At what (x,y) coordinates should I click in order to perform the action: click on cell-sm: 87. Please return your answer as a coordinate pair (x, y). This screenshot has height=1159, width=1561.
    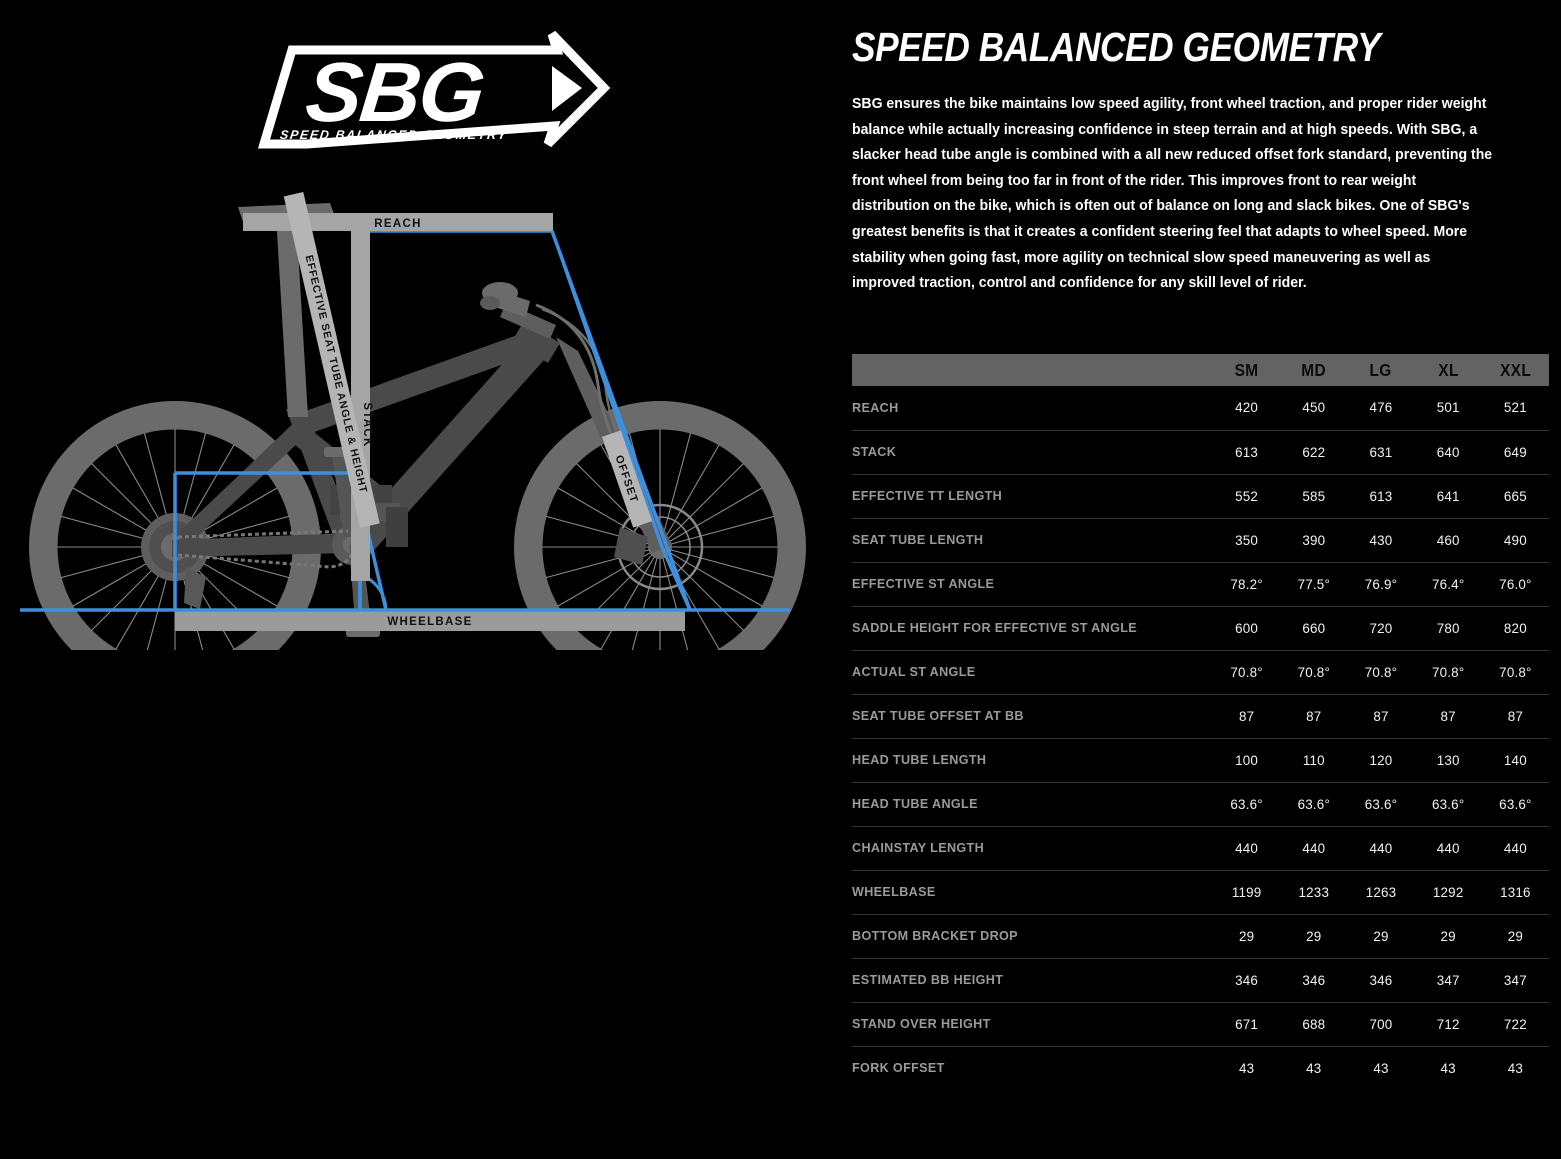
    Looking at the image, I should click on (1247, 716).